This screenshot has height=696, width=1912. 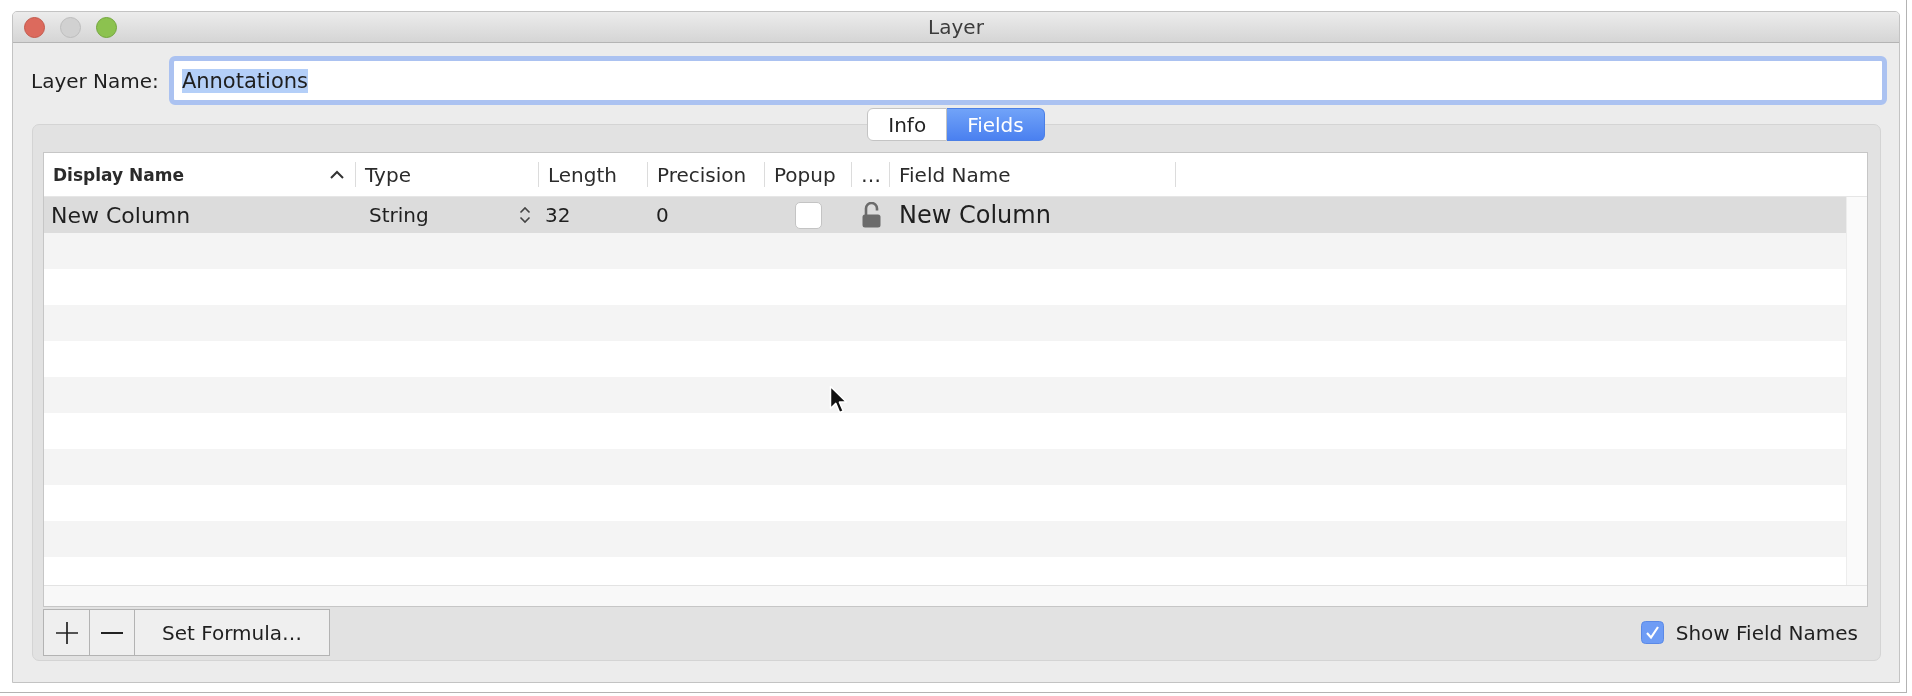 I want to click on layer-name-field: Annotations, so click(x=1027, y=80).